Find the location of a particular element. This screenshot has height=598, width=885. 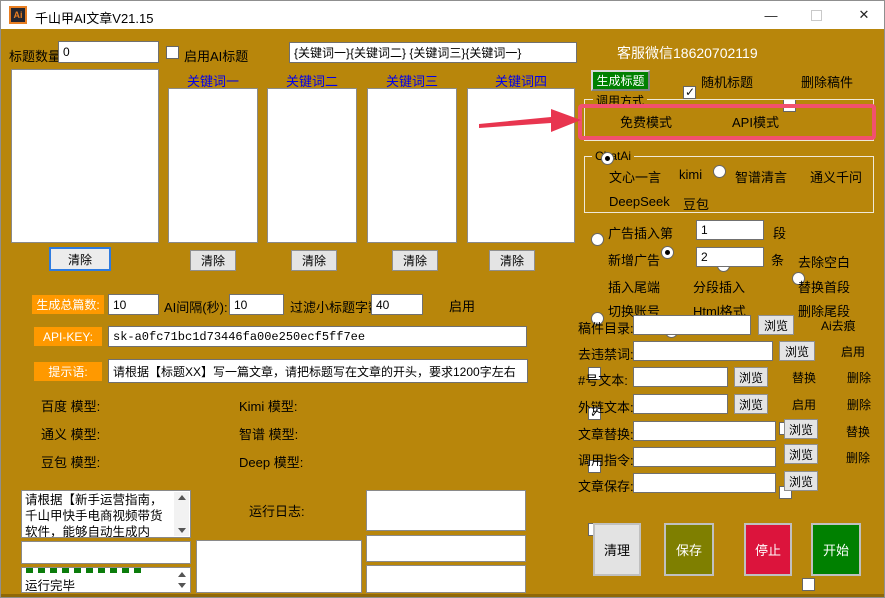

extlink-browse-button: 浏览 is located at coordinates (751, 404).